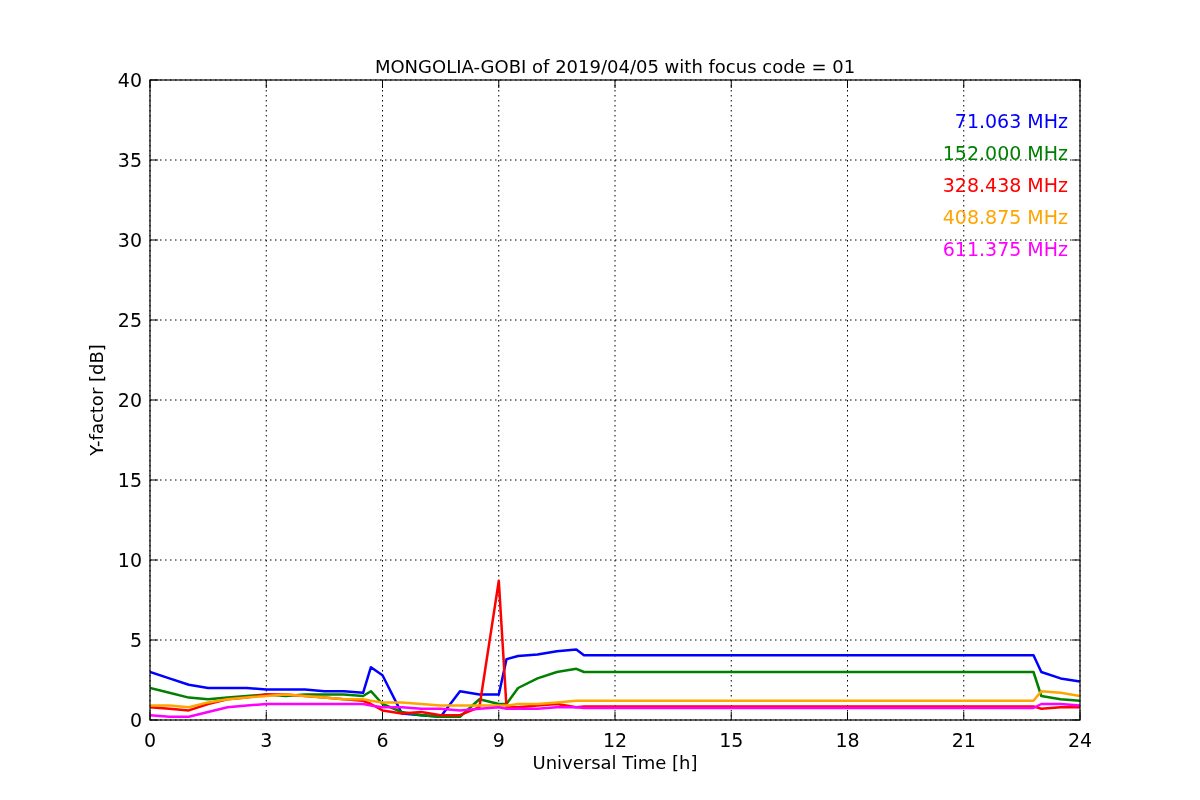 The image size is (1200, 800). I want to click on x-tick-label: 18, so click(847, 740).